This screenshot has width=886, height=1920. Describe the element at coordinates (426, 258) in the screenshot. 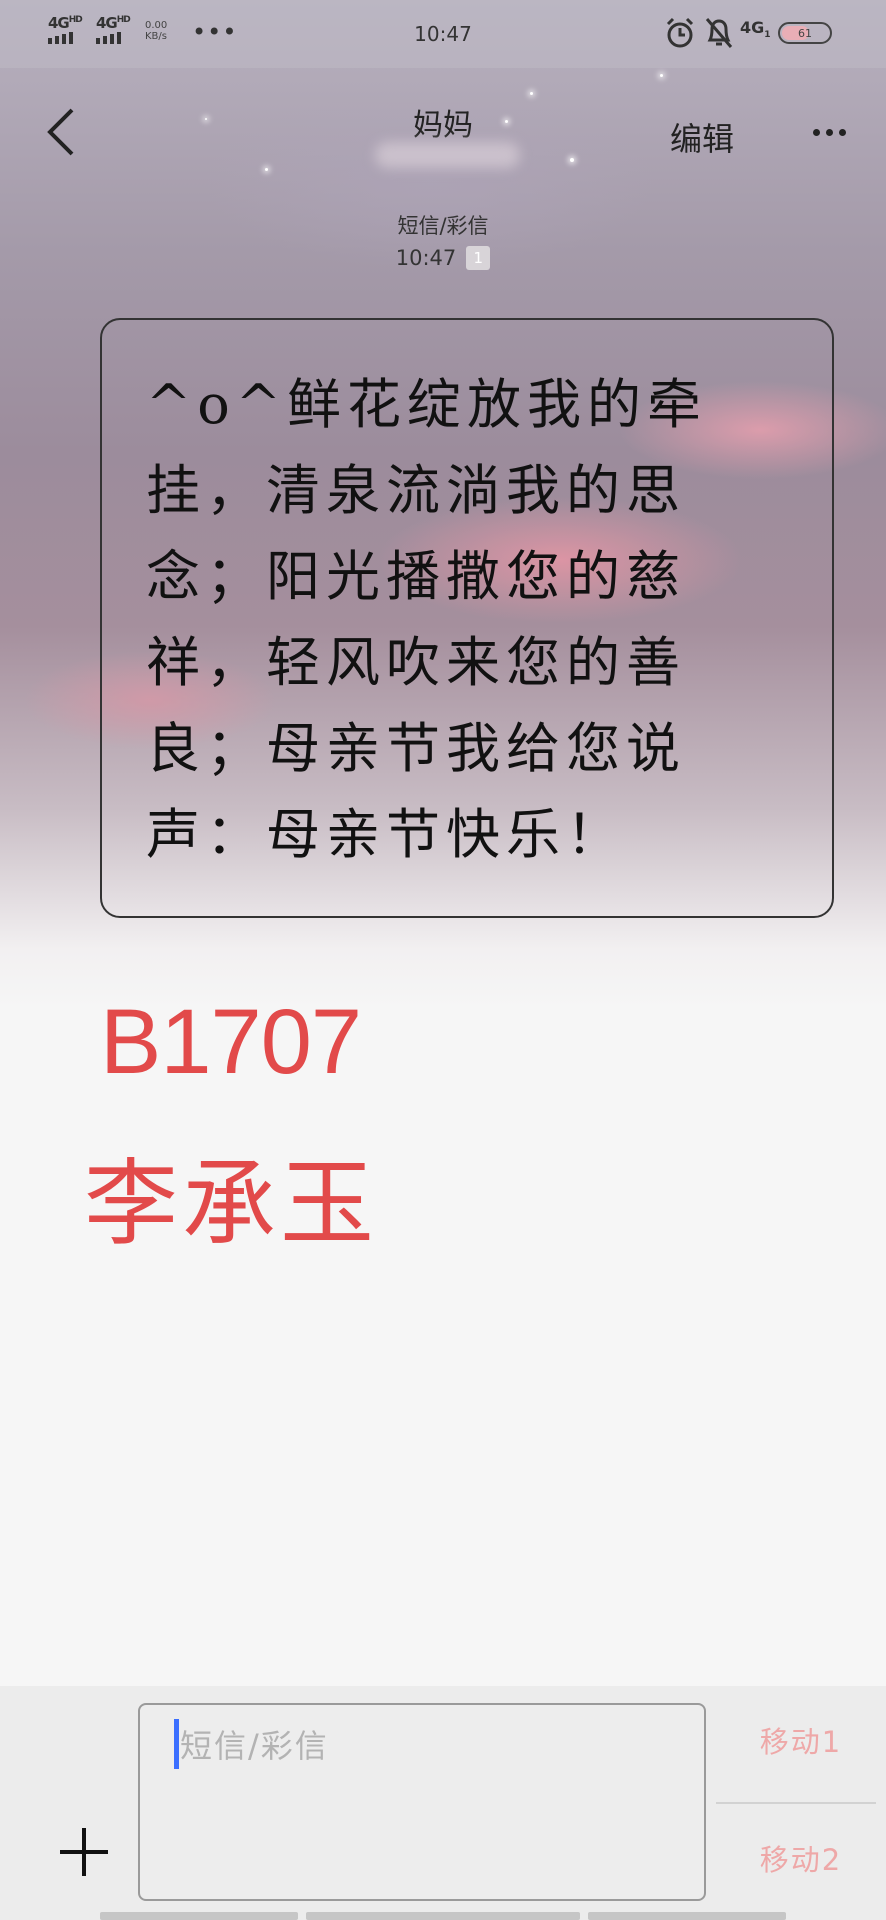

I see `message-time: 10:47` at that location.